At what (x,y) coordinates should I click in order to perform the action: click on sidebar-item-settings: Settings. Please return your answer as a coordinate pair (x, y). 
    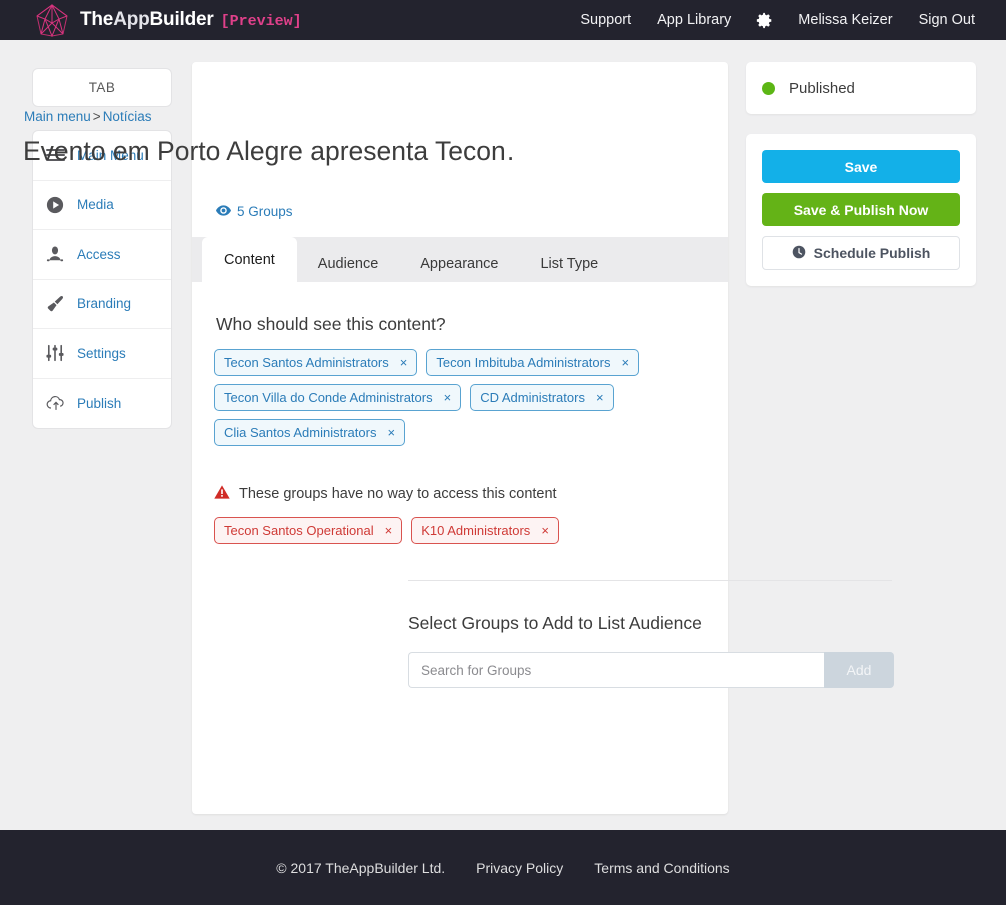
    Looking at the image, I should click on (102, 354).